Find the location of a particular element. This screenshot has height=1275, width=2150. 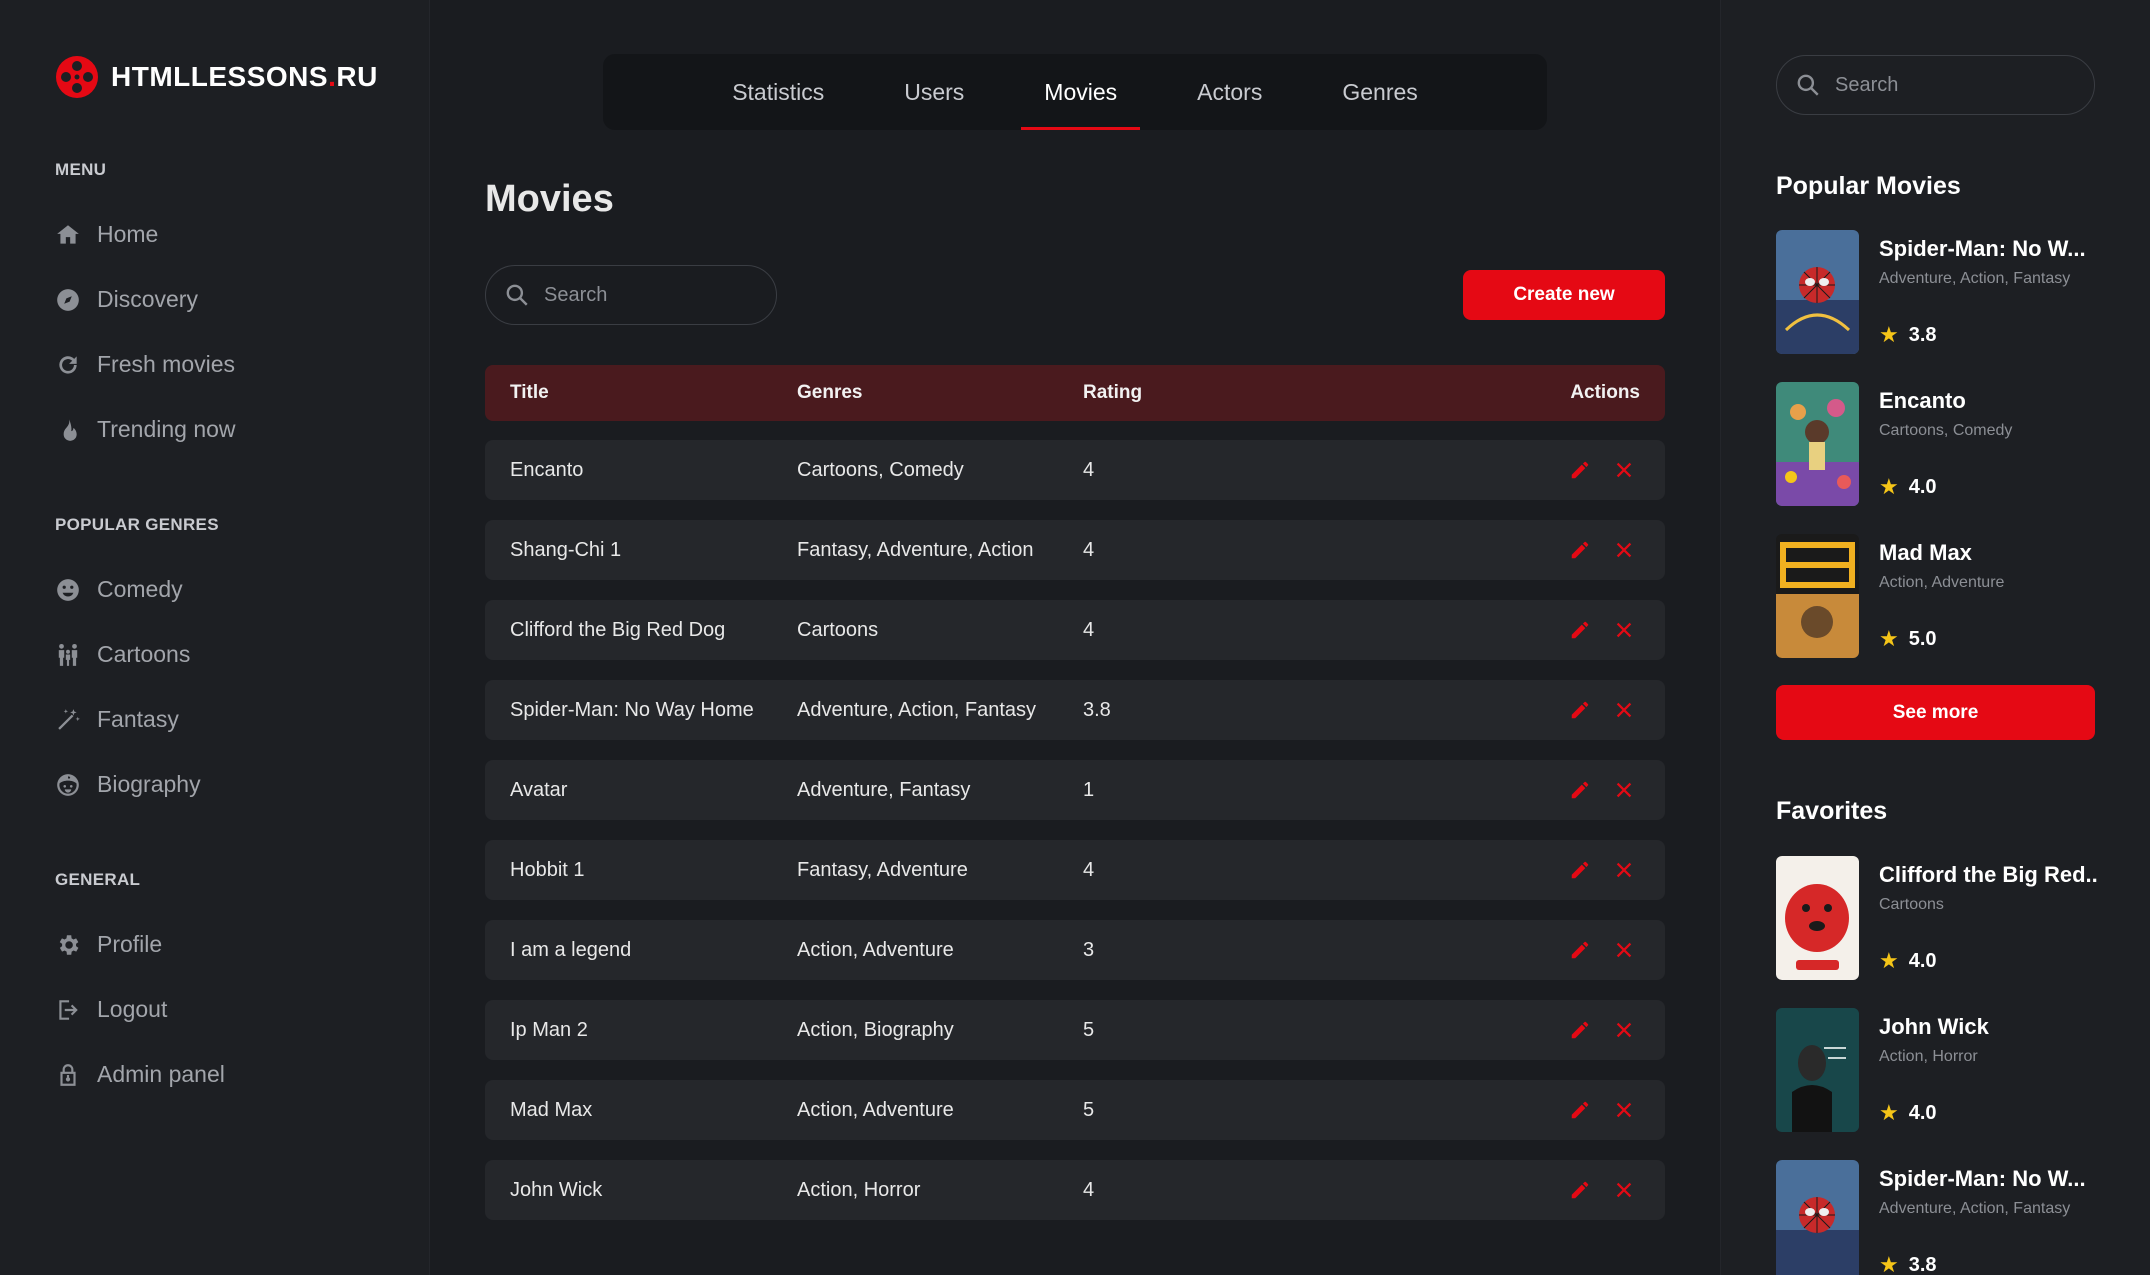

column-header-title: Title is located at coordinates (529, 393).